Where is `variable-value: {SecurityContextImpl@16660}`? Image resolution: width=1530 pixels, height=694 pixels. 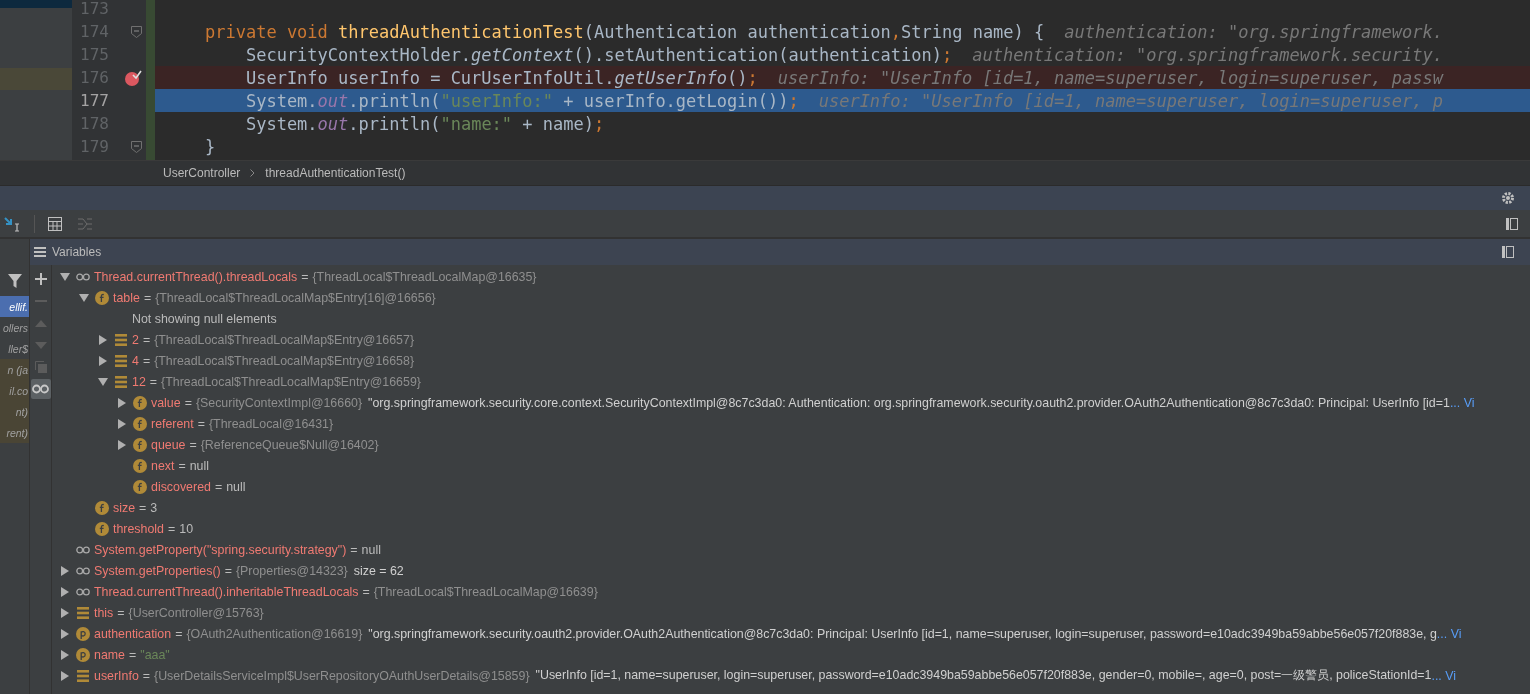
variable-value: {SecurityContextImpl@16660} is located at coordinates (279, 402).